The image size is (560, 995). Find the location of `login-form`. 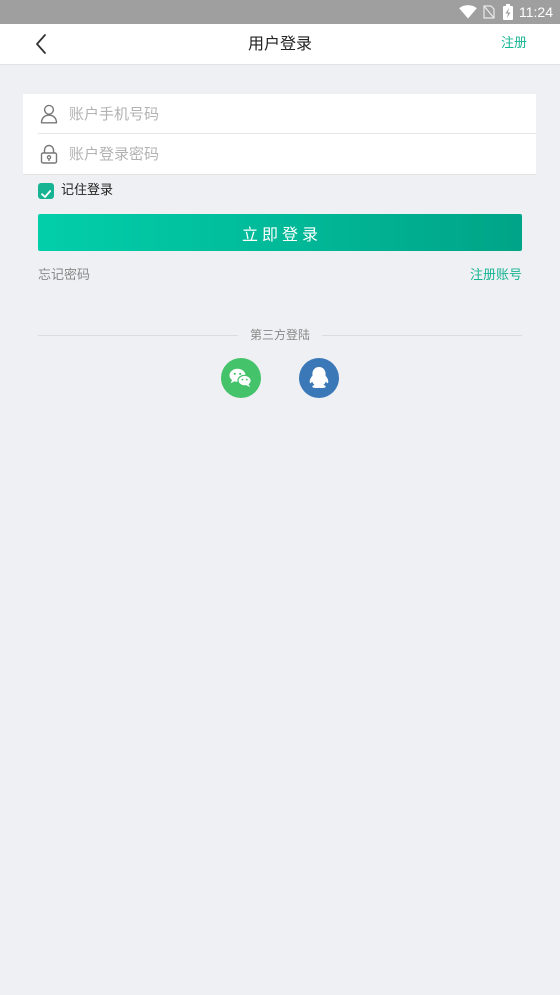

login-form is located at coordinates (279, 134).